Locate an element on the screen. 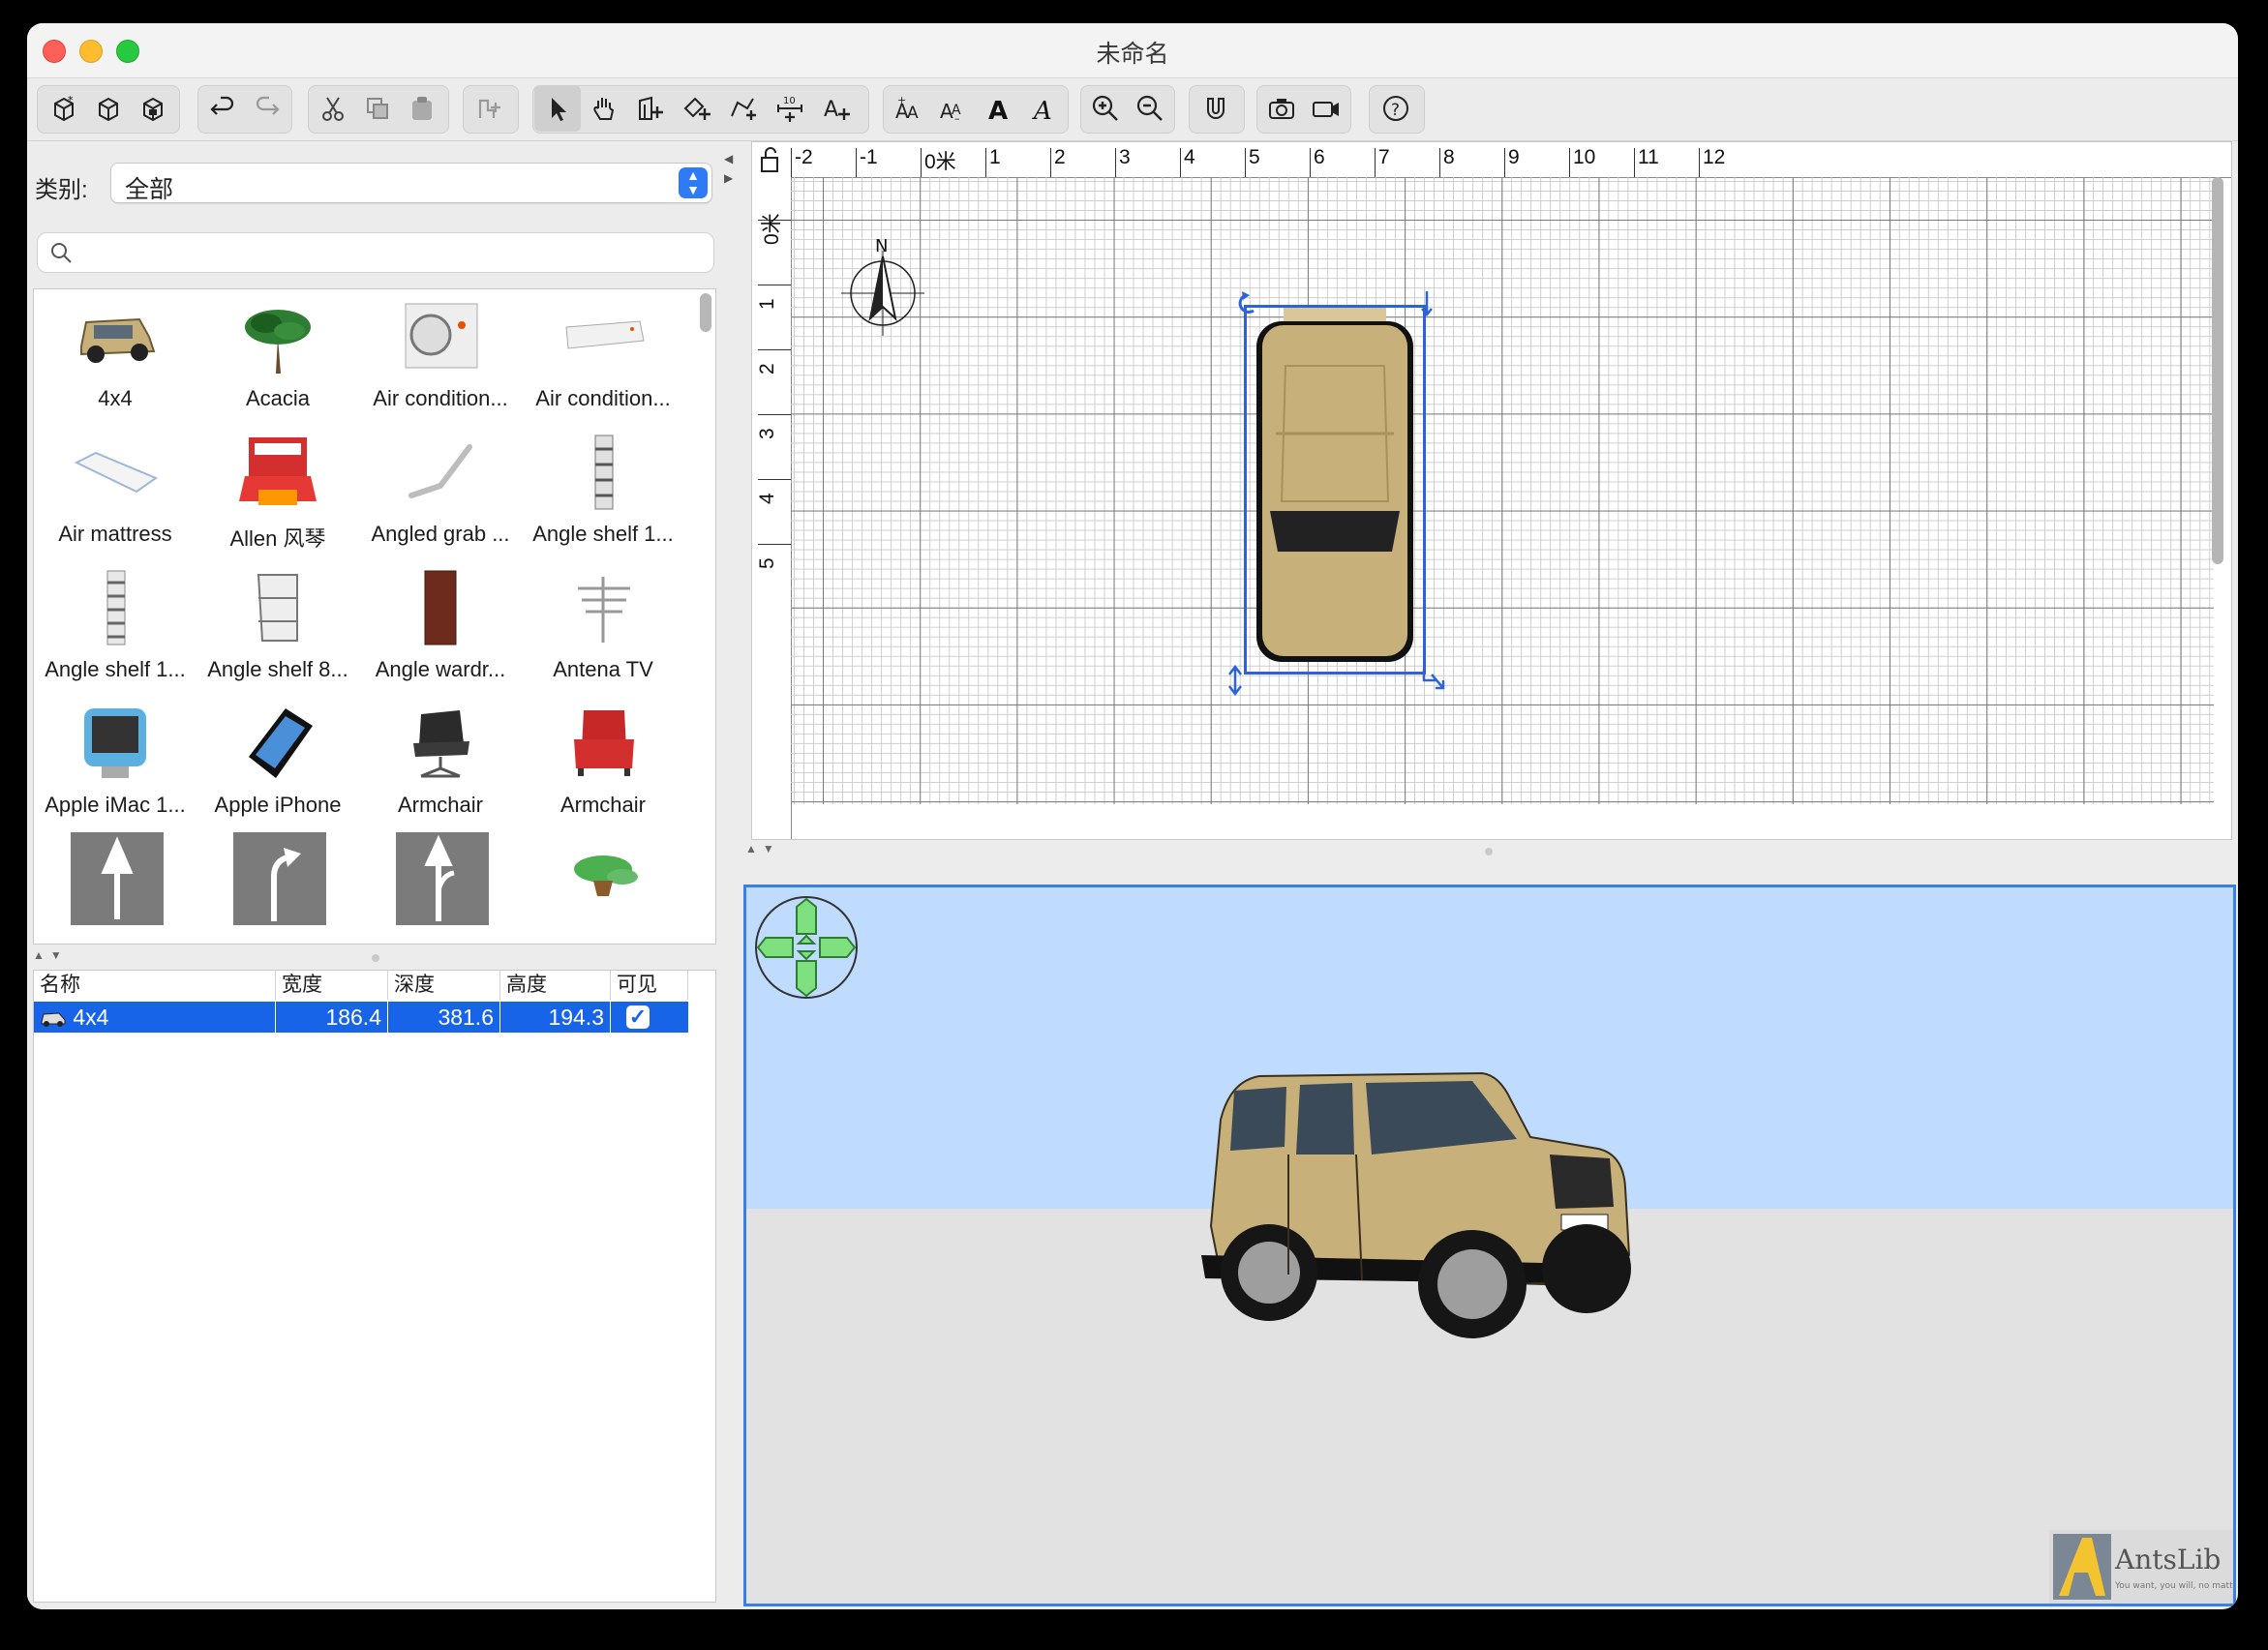 Image resolution: width=2268 pixels, height=1650 pixels. selected-car-piece is located at coordinates (1335, 490).